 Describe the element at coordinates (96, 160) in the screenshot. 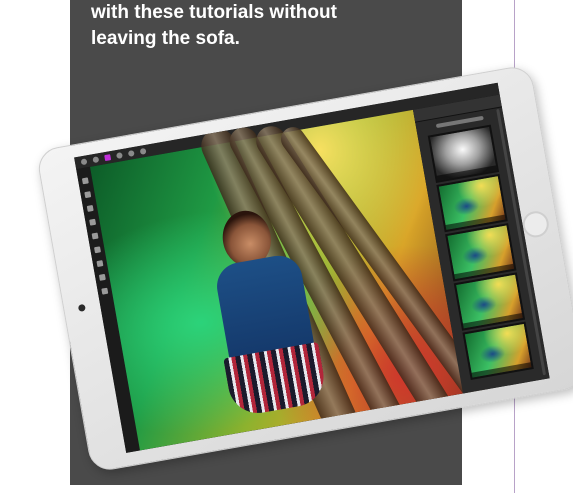

I see `undo-icon` at that location.